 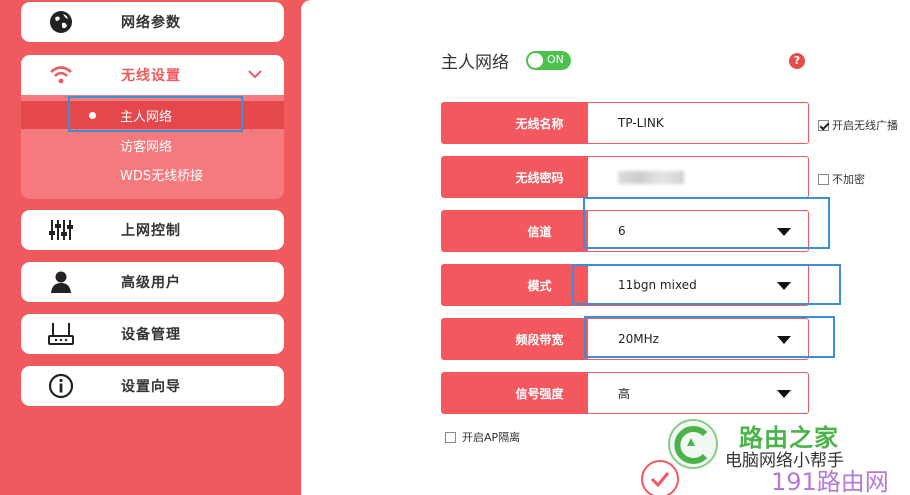 I want to click on chevron-down-icon, so click(x=255, y=74).